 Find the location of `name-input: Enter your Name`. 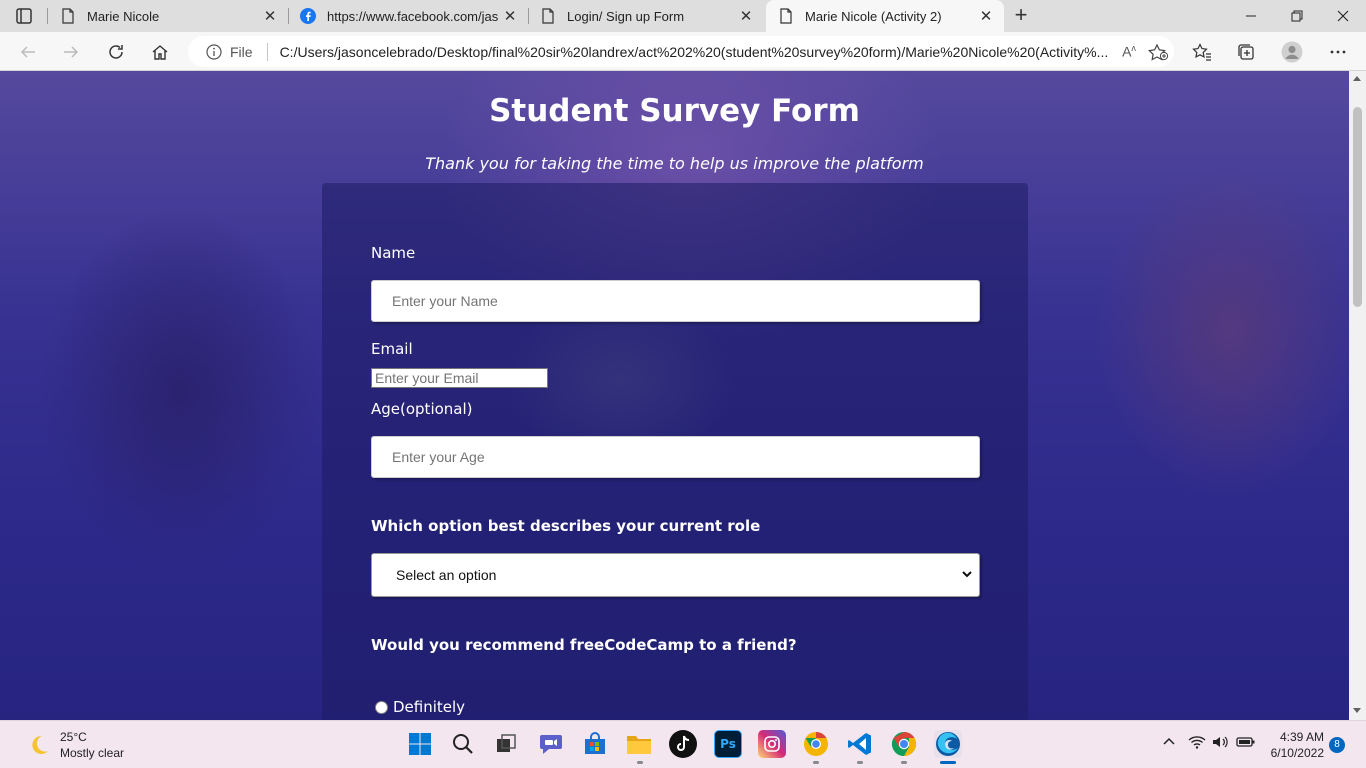

name-input: Enter your Name is located at coordinates (675, 301).